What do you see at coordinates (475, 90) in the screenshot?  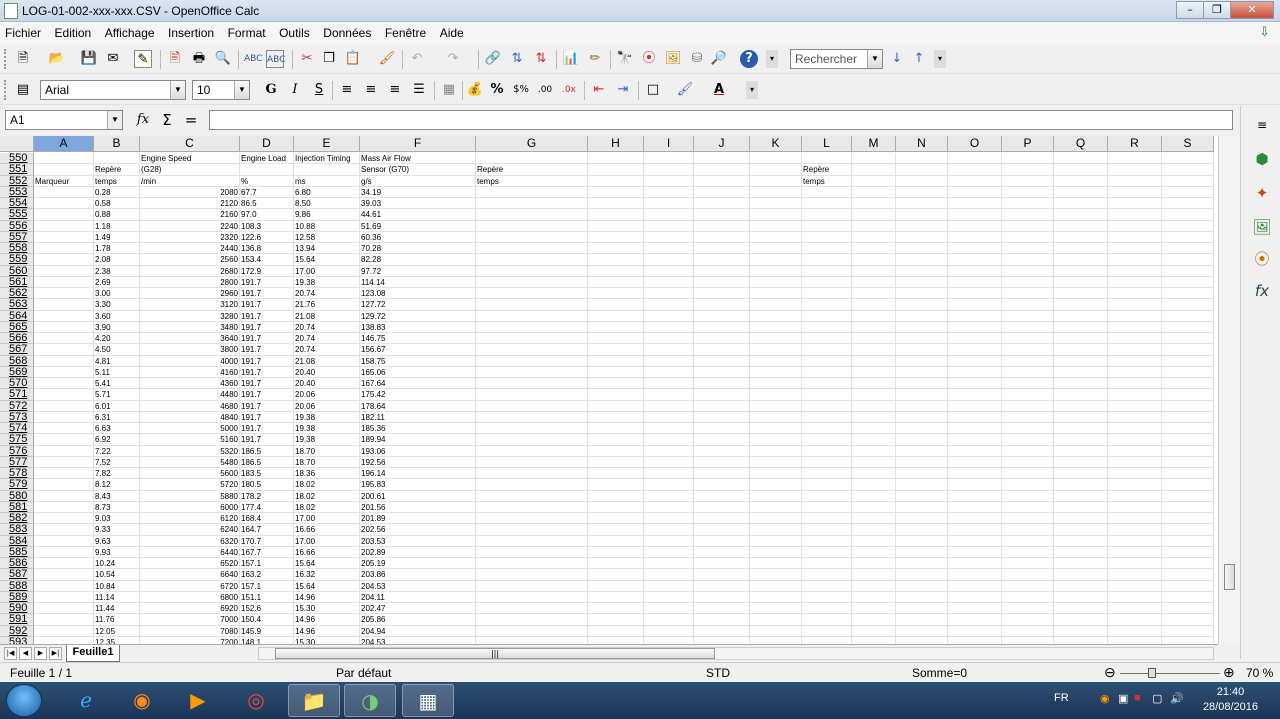 I see `currency-icon: 💰` at bounding box center [475, 90].